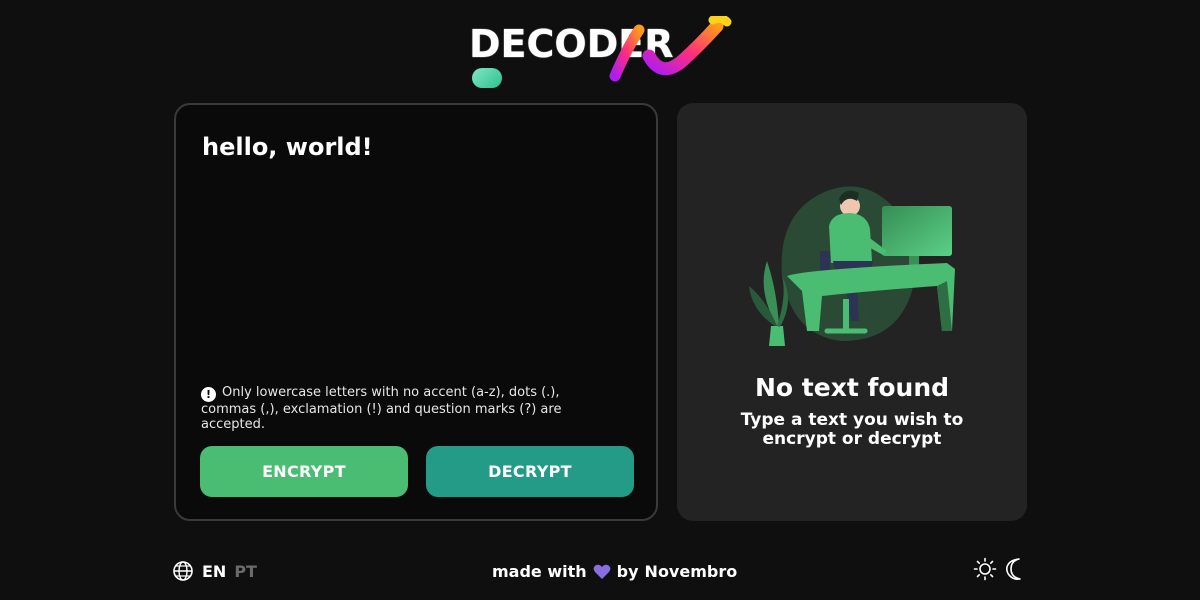 The image size is (1200, 600). What do you see at coordinates (1016, 569) in the screenshot?
I see `moon-icon` at bounding box center [1016, 569].